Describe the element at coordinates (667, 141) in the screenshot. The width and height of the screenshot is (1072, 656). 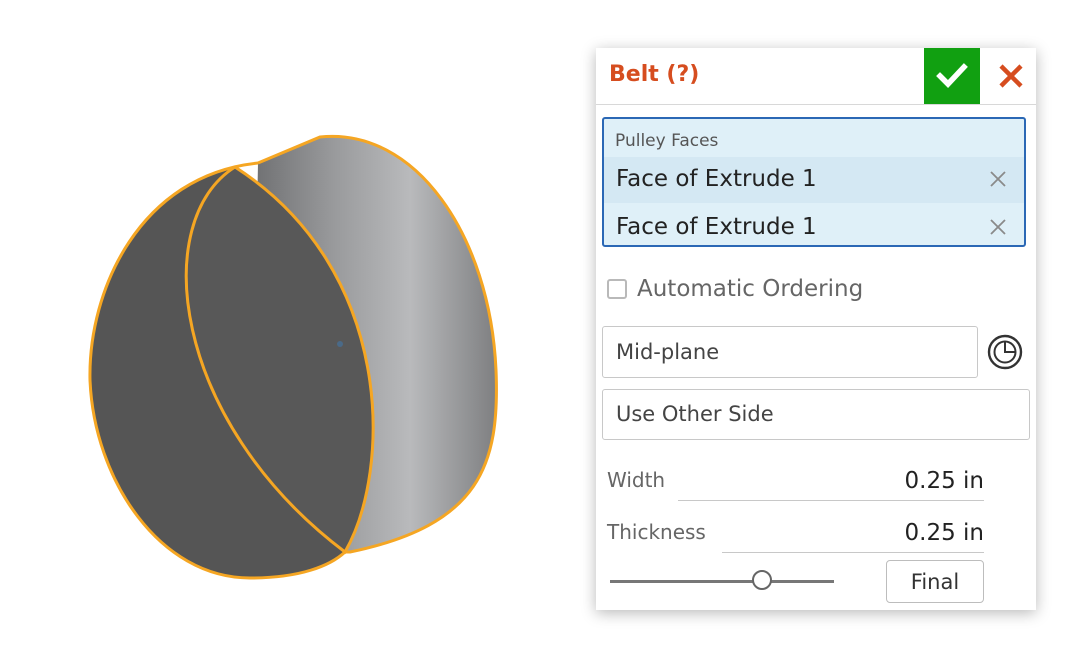
I see `pulley-faces-label: Pulley Faces` at that location.